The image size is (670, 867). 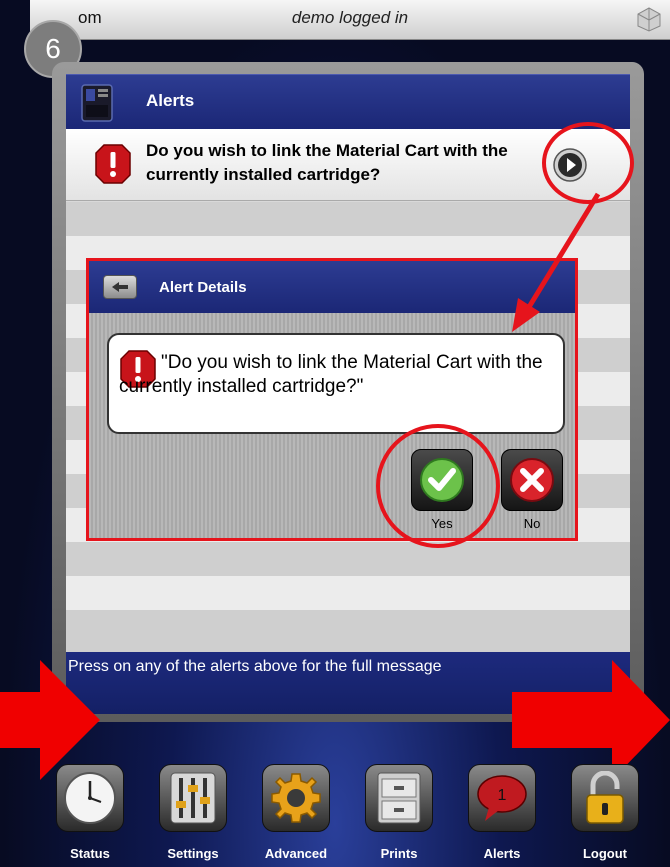 I want to click on no-button, so click(x=532, y=480).